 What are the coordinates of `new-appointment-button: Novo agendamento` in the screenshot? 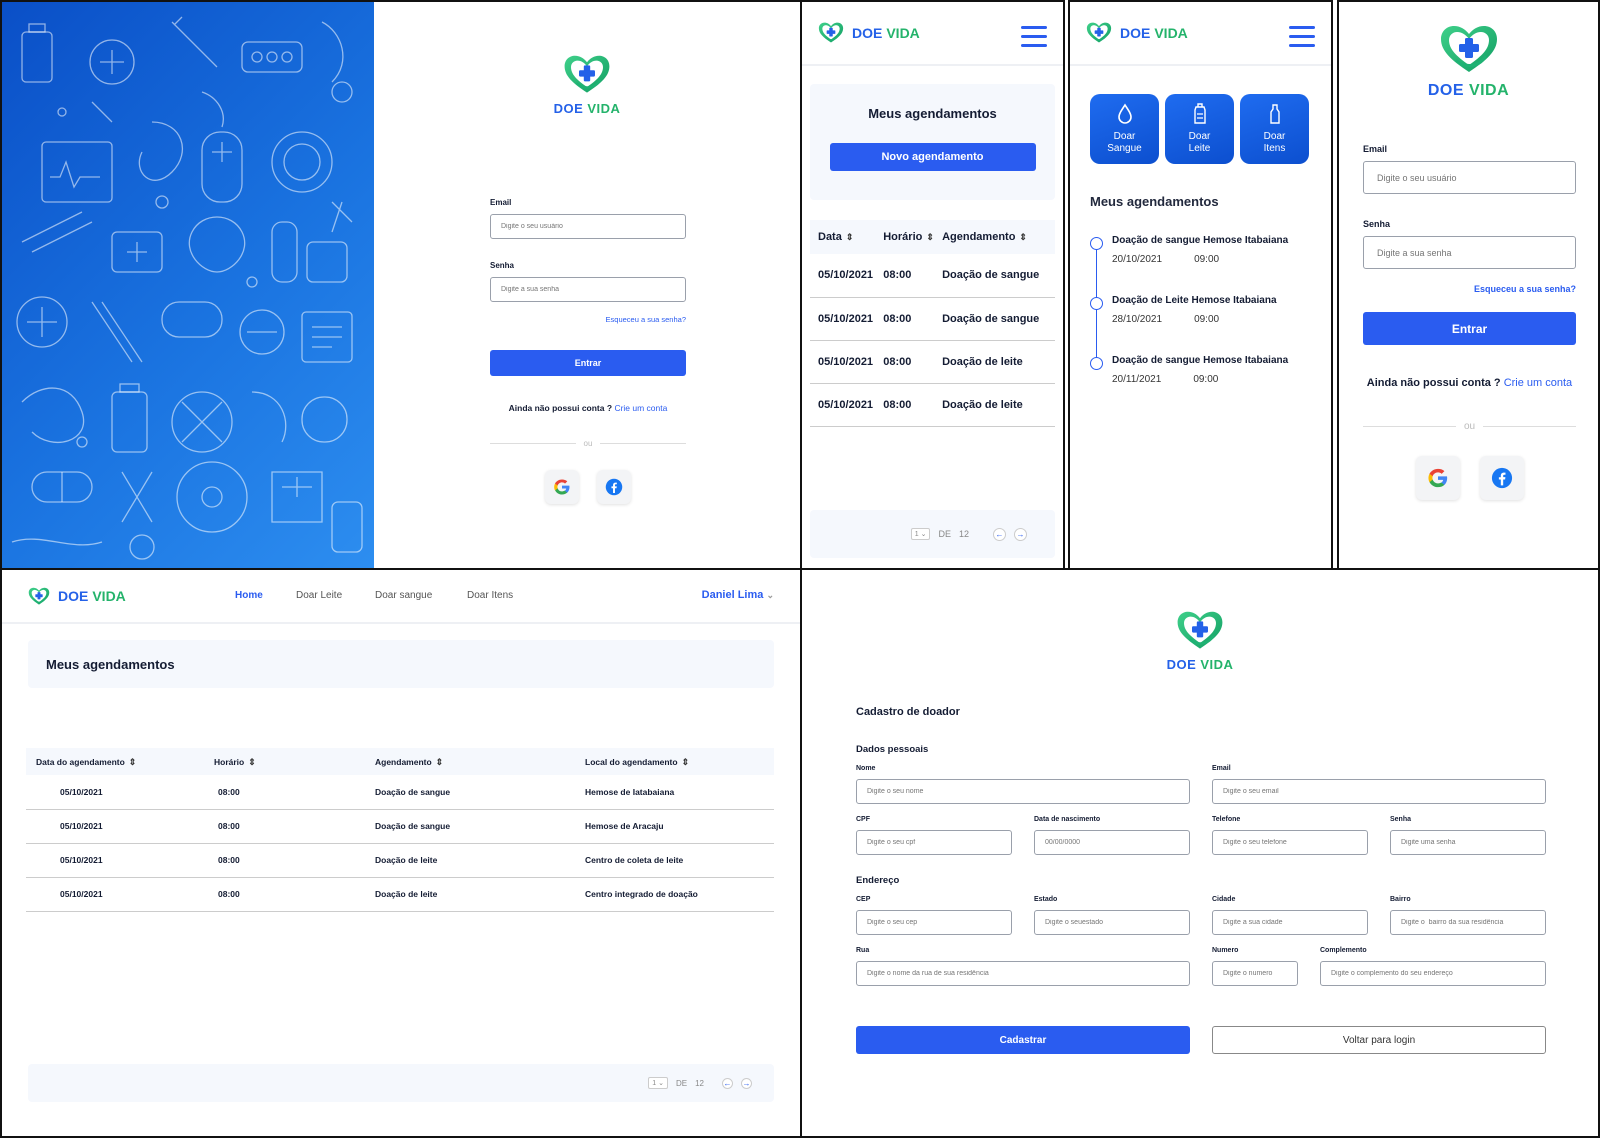 It's located at (932, 157).